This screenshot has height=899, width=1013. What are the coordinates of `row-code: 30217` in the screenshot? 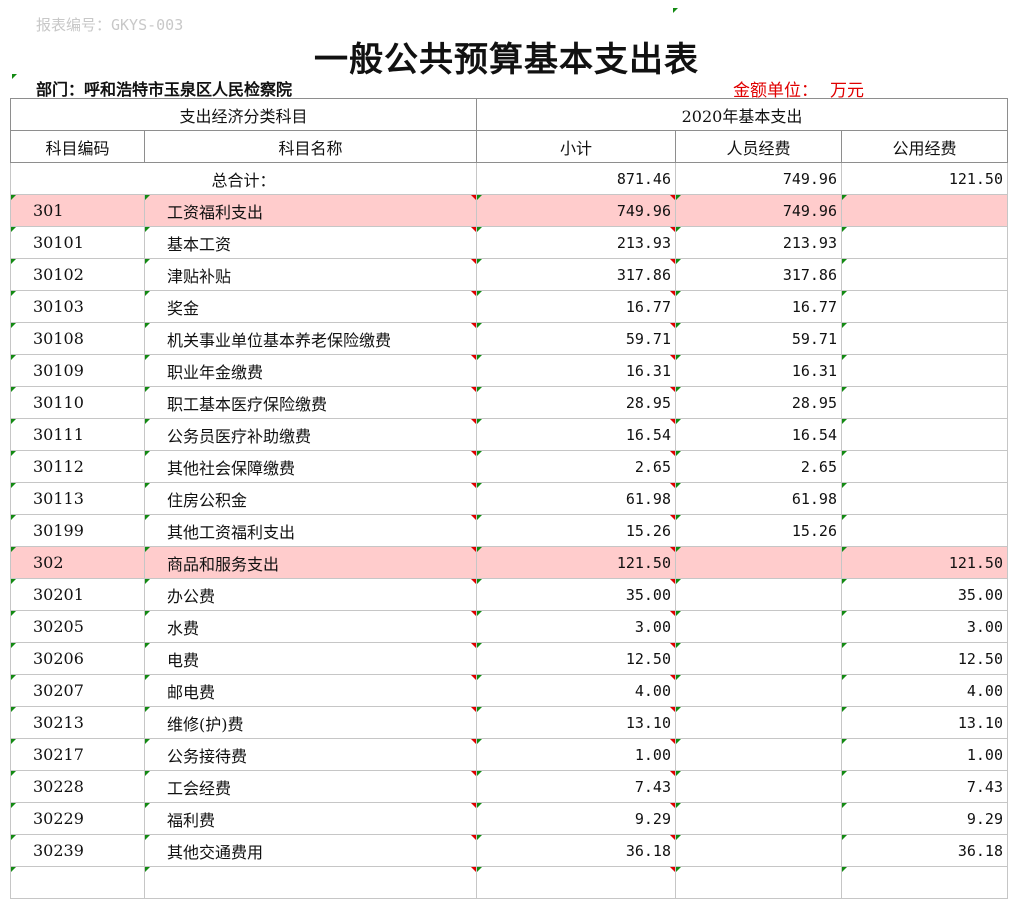 It's located at (77, 754).